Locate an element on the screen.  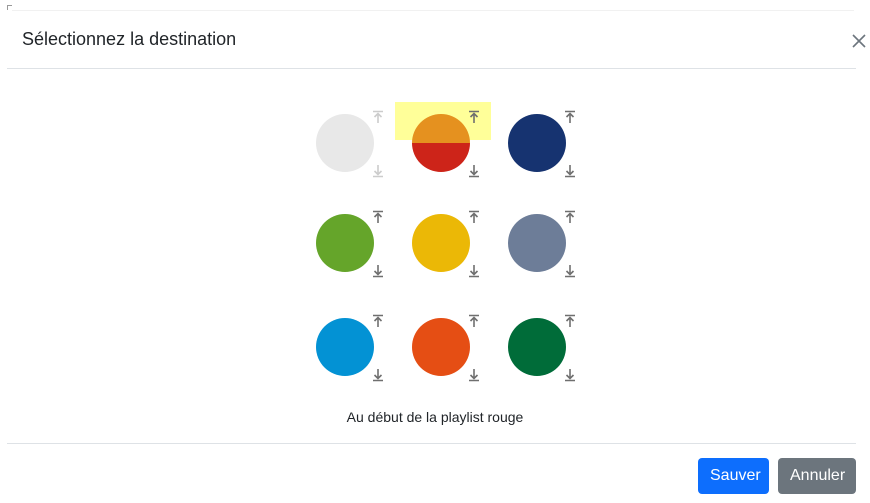
destination-grey-blue is located at coordinates (546, 253).